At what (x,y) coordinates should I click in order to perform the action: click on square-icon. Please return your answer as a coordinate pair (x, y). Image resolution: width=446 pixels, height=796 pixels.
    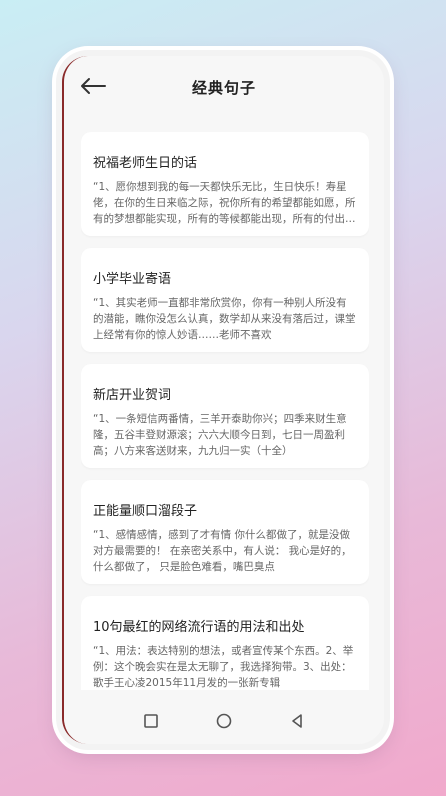
    Looking at the image, I should click on (150, 721).